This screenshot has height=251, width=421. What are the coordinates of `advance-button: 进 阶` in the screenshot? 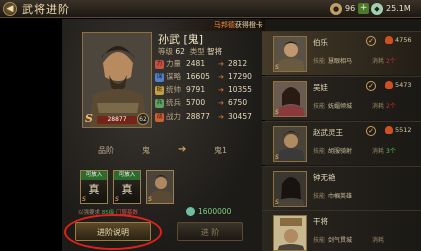 It's located at (210, 231).